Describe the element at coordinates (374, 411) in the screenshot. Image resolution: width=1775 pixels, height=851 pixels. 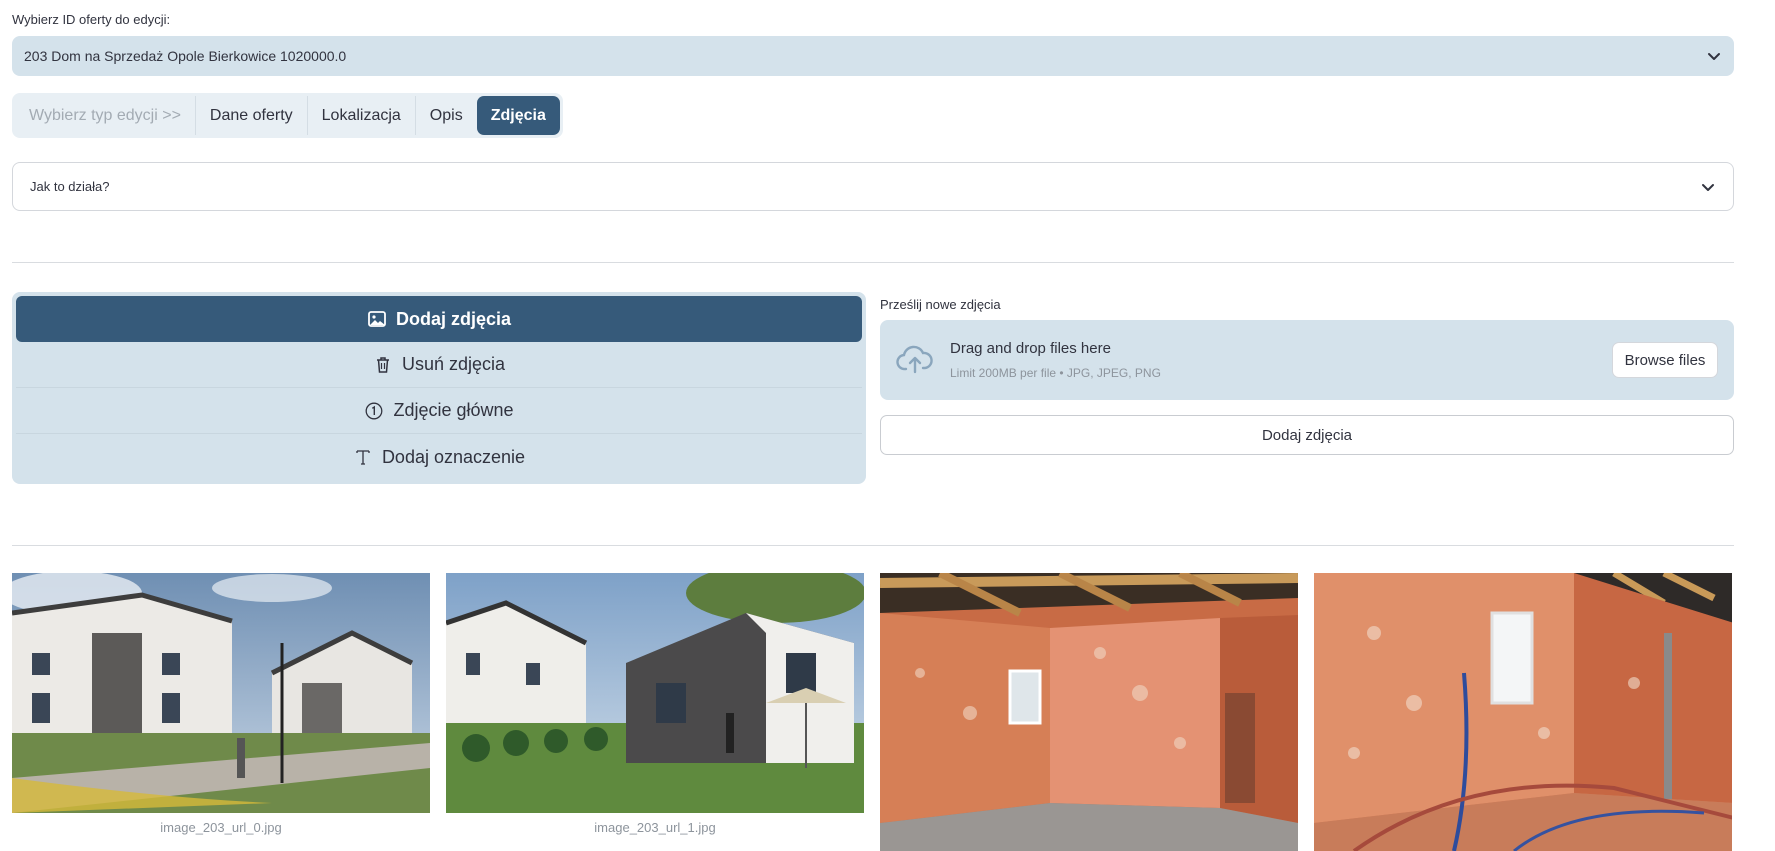
I see `circled-one-icon` at that location.